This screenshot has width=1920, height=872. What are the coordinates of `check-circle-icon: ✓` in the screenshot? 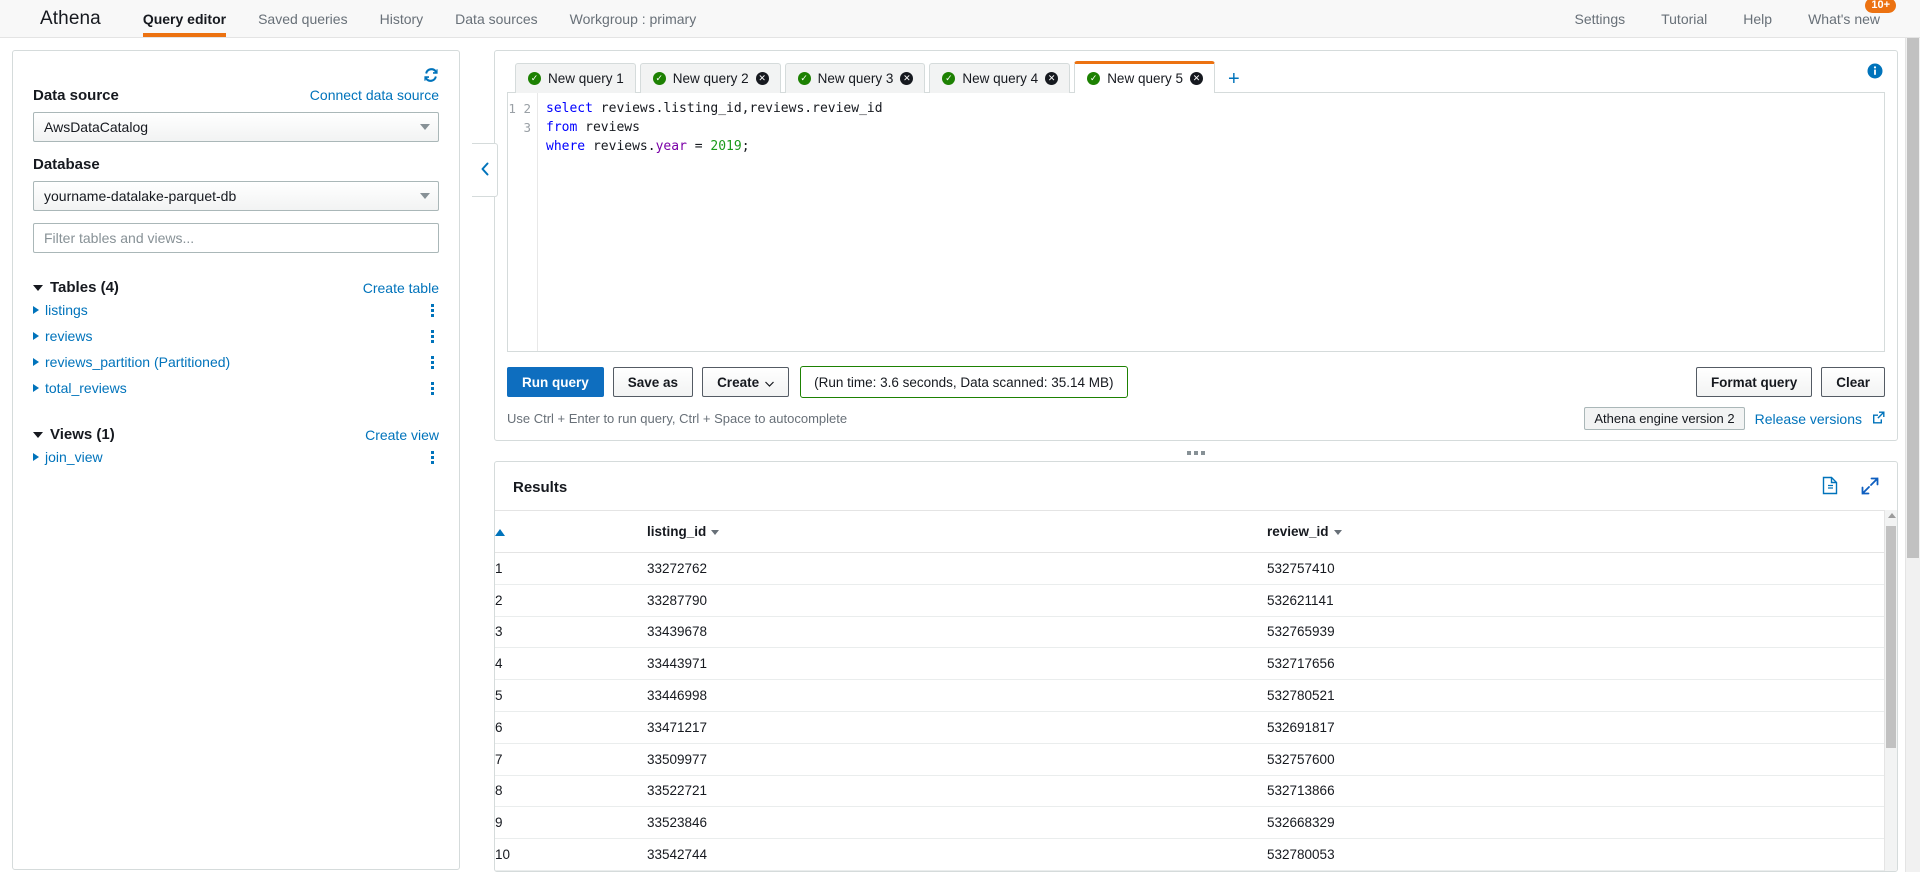 It's located at (659, 78).